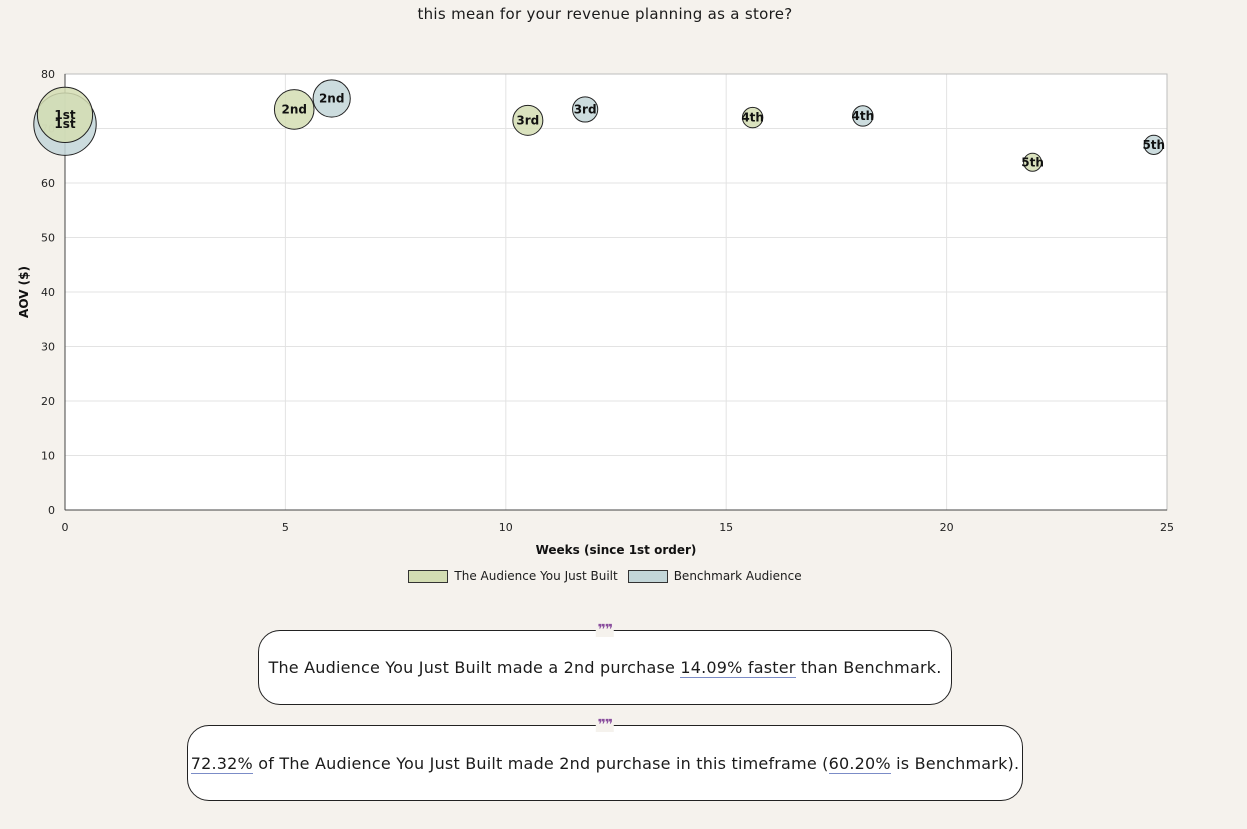  What do you see at coordinates (536, 576) in the screenshot?
I see `legend-label: The Audience You Just Built` at bounding box center [536, 576].